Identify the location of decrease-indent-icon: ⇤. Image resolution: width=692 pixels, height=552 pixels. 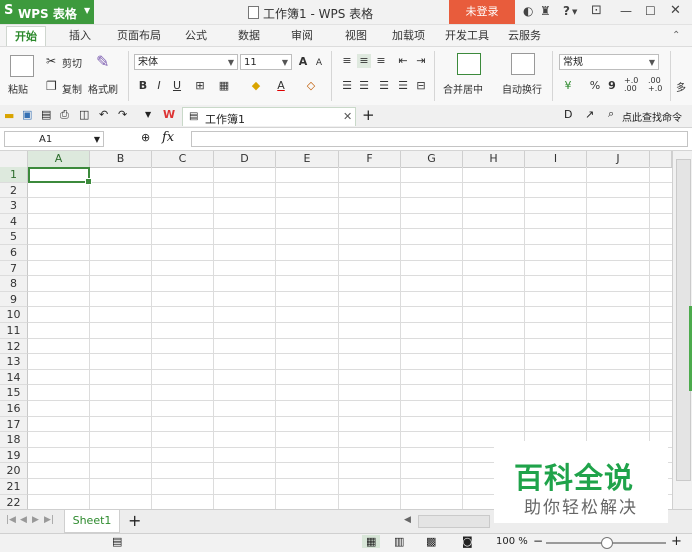
(403, 61).